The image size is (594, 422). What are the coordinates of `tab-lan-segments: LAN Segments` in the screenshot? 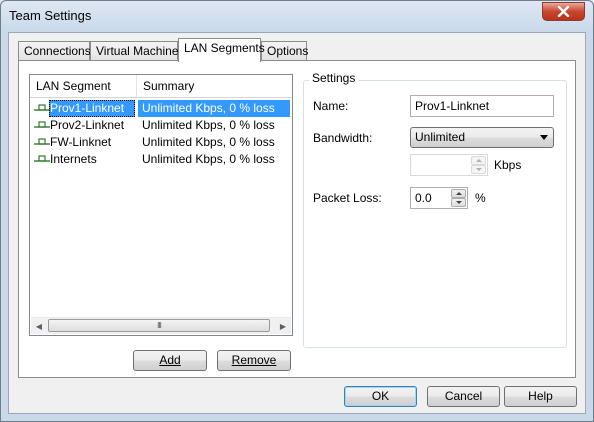 It's located at (221, 50).